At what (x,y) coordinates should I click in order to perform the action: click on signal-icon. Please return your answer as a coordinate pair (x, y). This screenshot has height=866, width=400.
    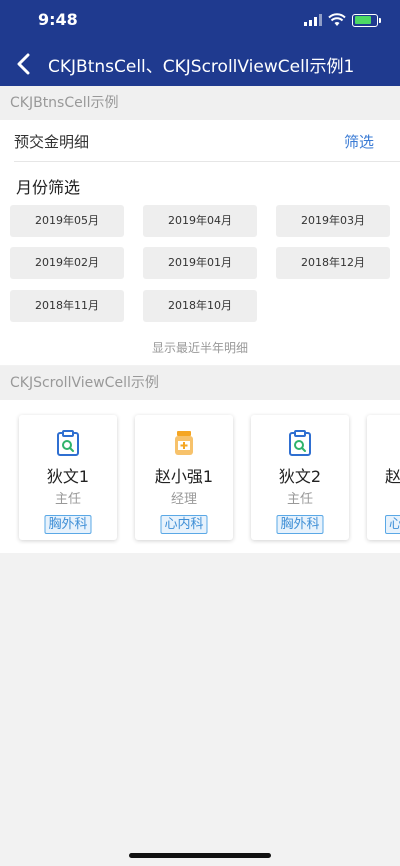
    Looking at the image, I should click on (313, 20).